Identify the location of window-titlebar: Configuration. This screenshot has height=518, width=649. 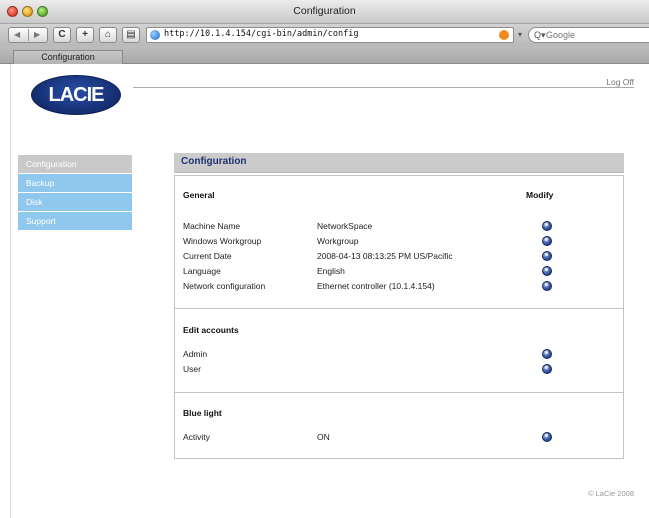
(324, 12).